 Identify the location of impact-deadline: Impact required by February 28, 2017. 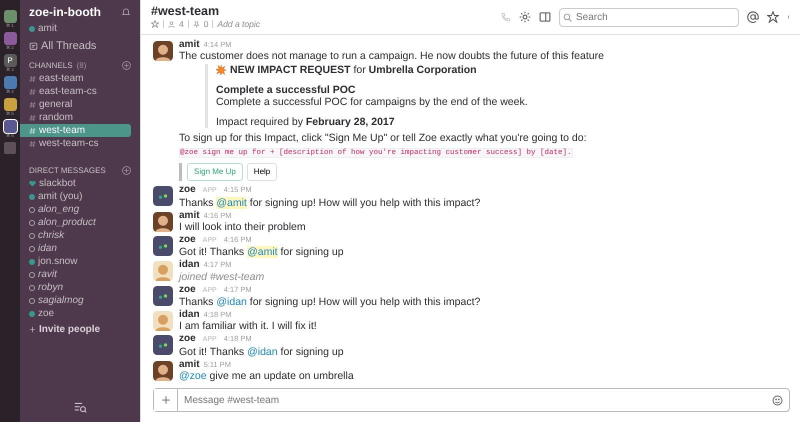
(306, 122).